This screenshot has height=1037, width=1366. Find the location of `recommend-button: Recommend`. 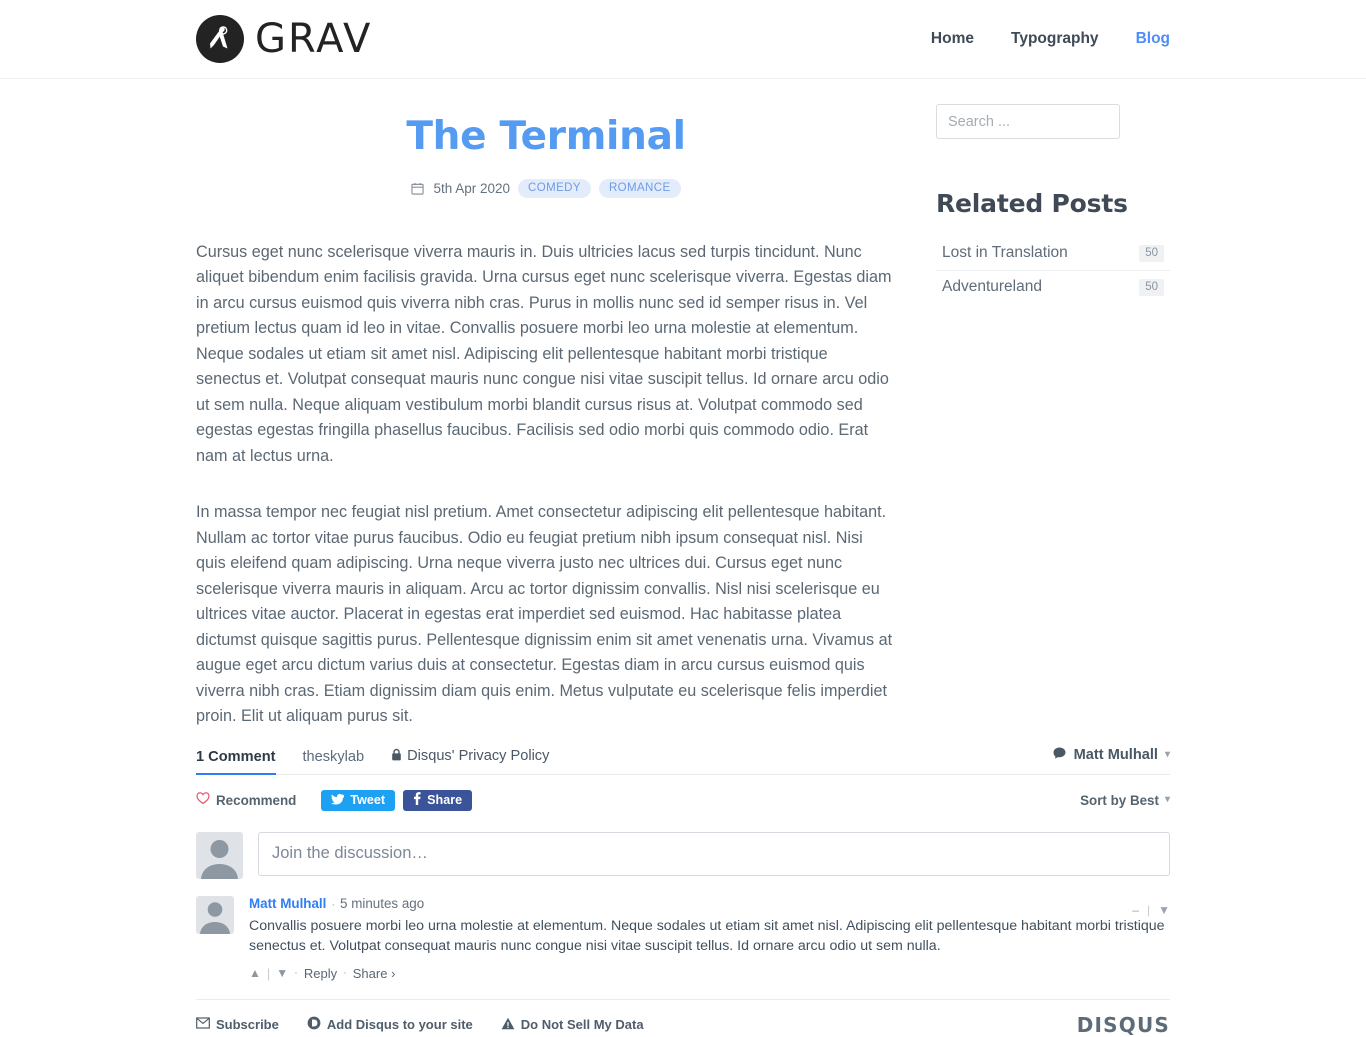

recommend-button: Recommend is located at coordinates (246, 800).